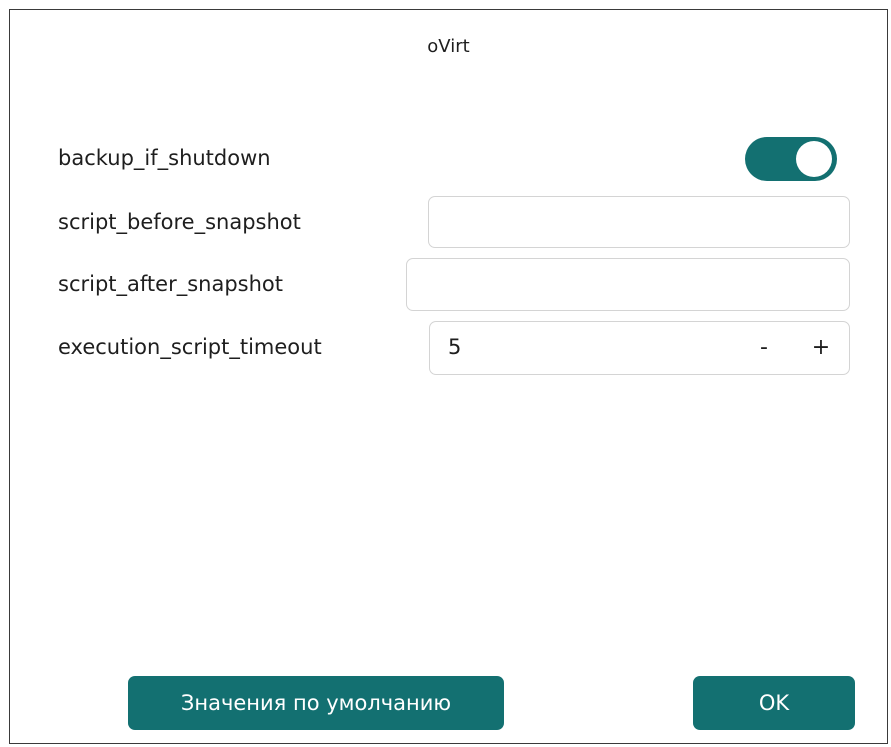  I want to click on dialog-title: oVirt, so click(448, 46).